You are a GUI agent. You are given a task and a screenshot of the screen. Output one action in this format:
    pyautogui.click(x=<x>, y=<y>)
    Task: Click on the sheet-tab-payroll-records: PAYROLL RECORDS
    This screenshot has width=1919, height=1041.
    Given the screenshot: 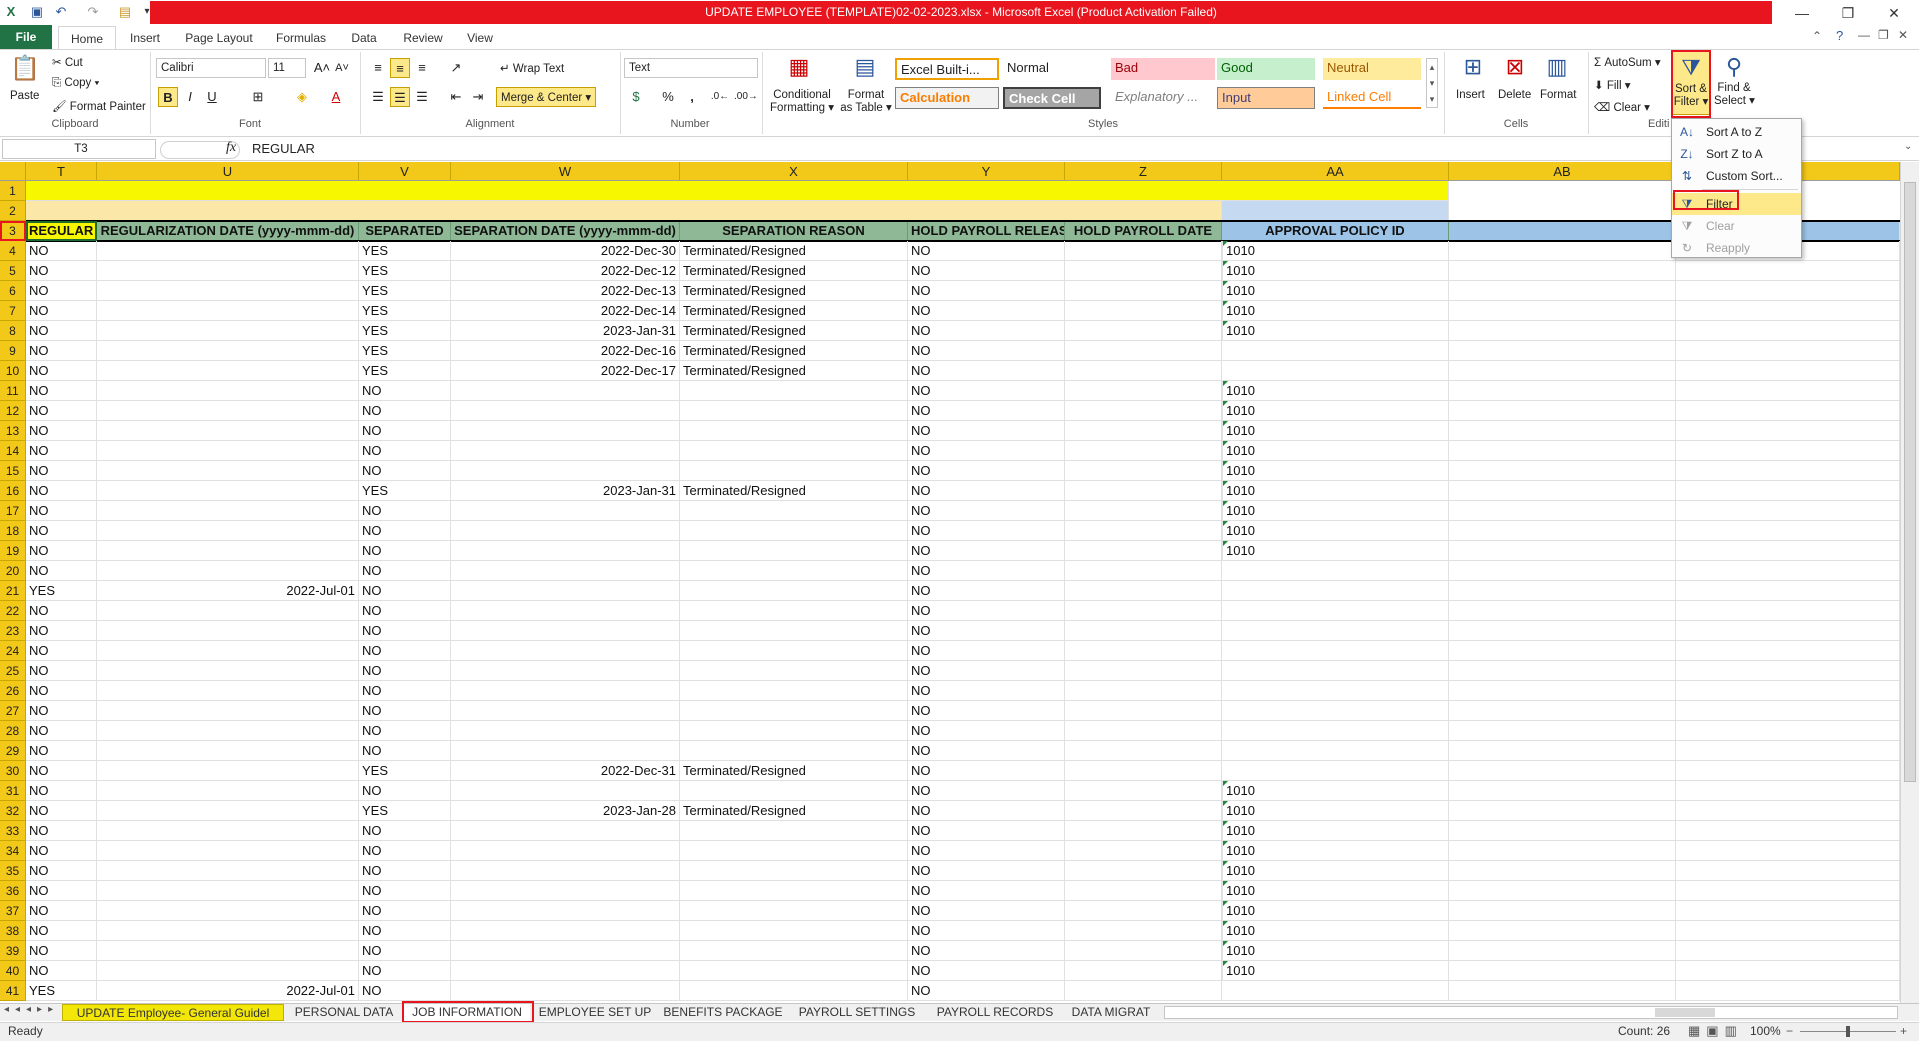 What is the action you would take?
    pyautogui.click(x=995, y=1012)
    